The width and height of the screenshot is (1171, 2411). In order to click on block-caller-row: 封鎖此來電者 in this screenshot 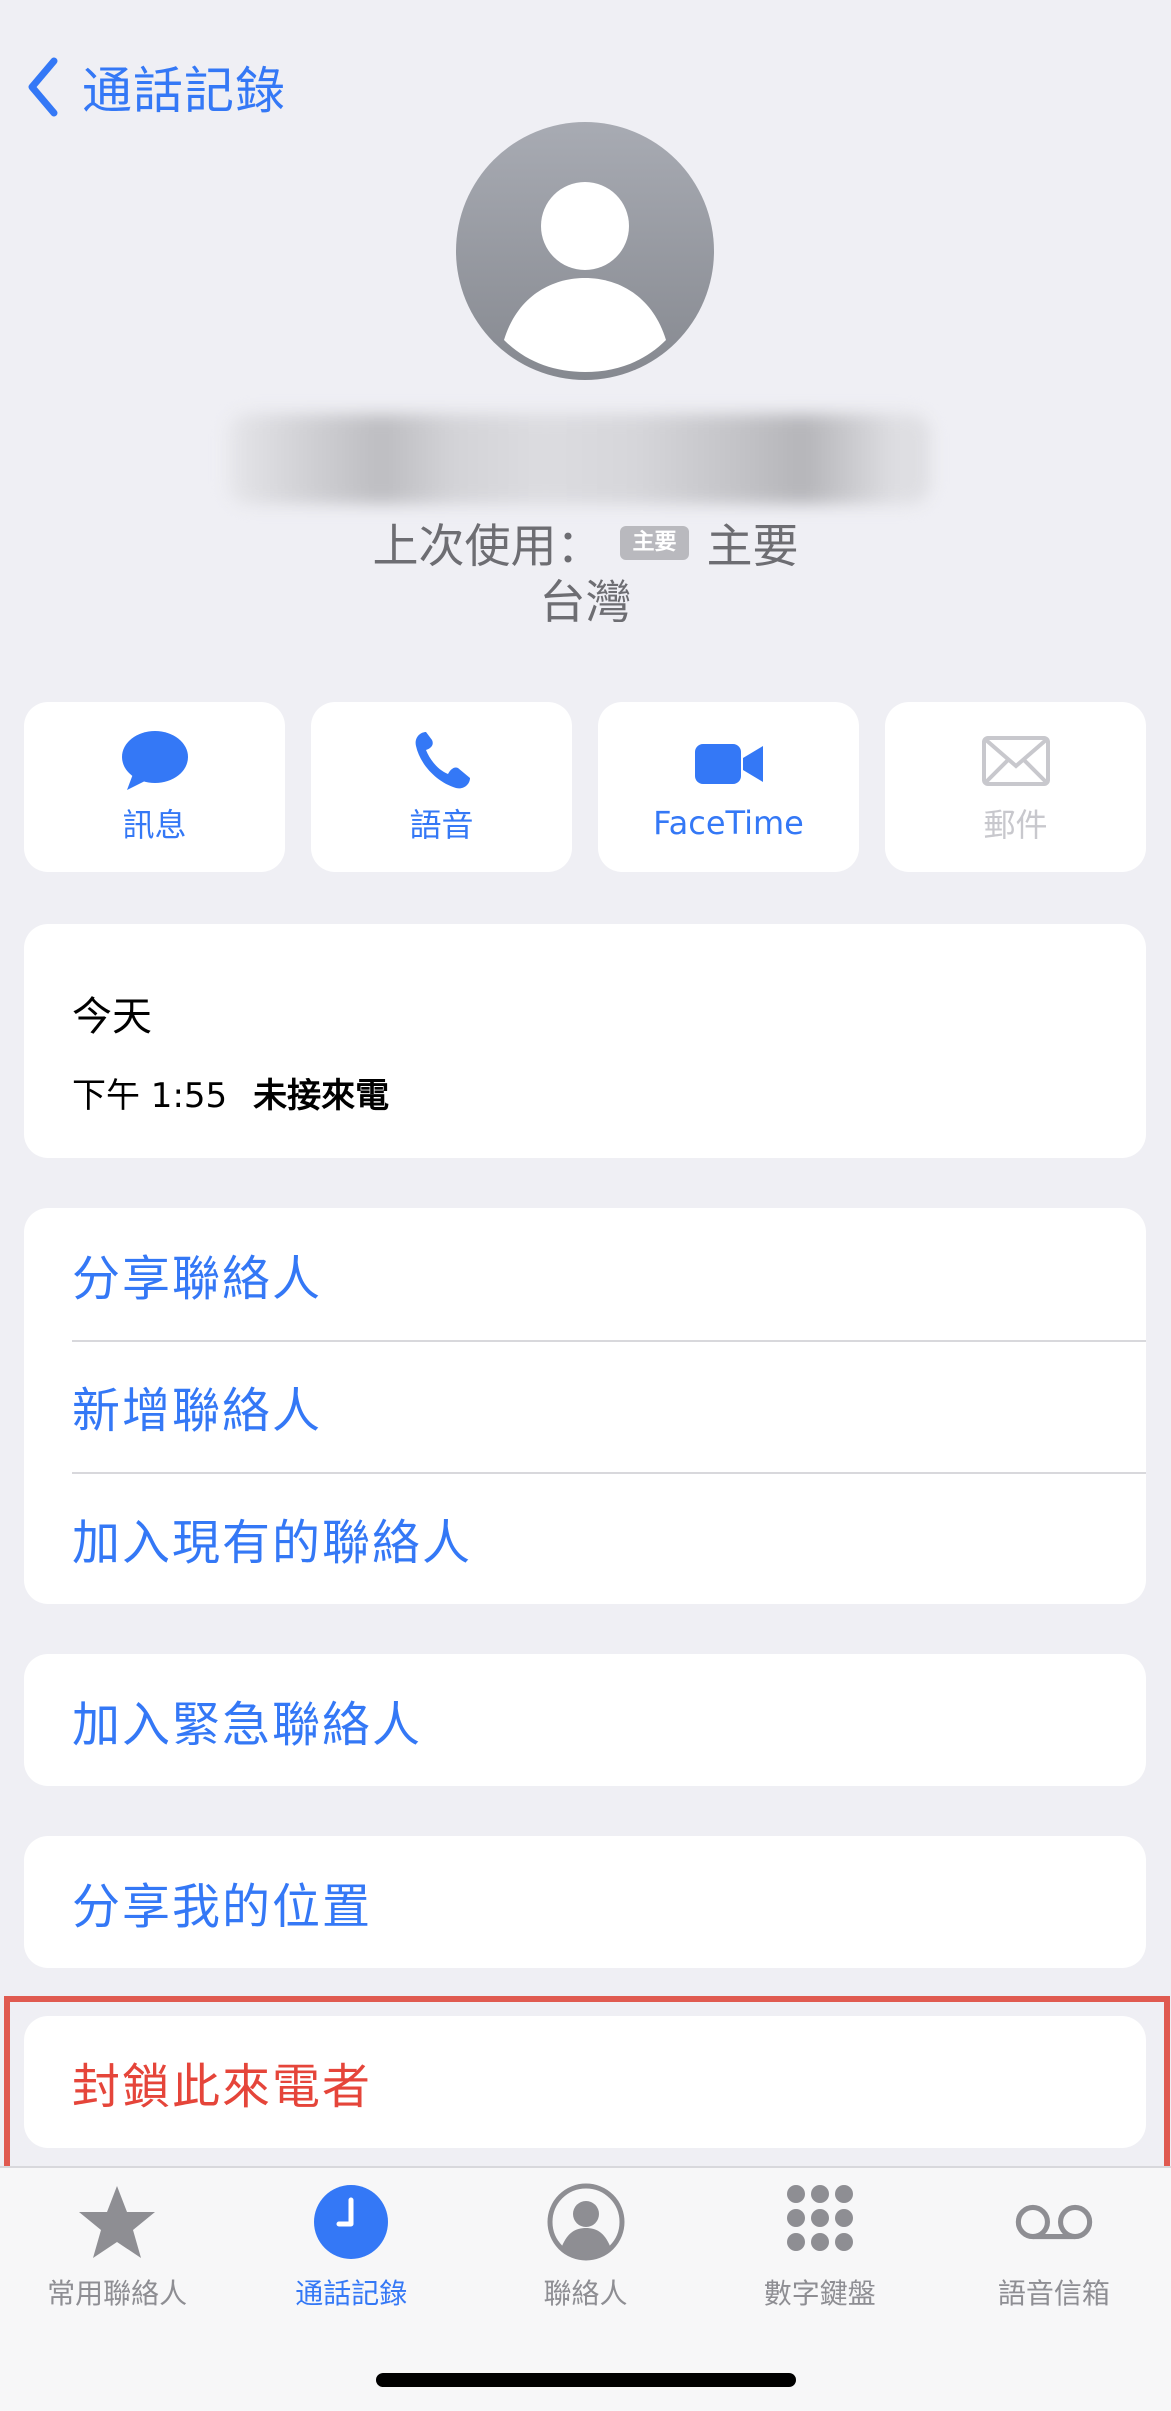, I will do `click(585, 2082)`.